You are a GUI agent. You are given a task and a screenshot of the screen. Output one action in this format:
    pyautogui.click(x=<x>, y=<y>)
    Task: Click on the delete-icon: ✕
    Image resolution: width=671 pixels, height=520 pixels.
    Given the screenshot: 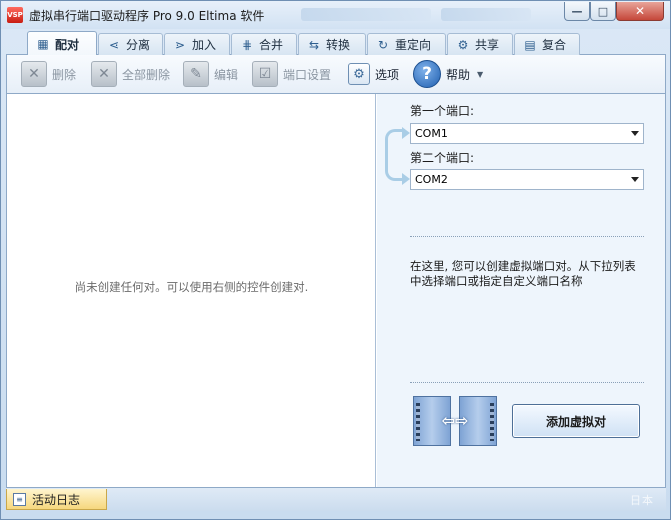 What is the action you would take?
    pyautogui.click(x=34, y=74)
    